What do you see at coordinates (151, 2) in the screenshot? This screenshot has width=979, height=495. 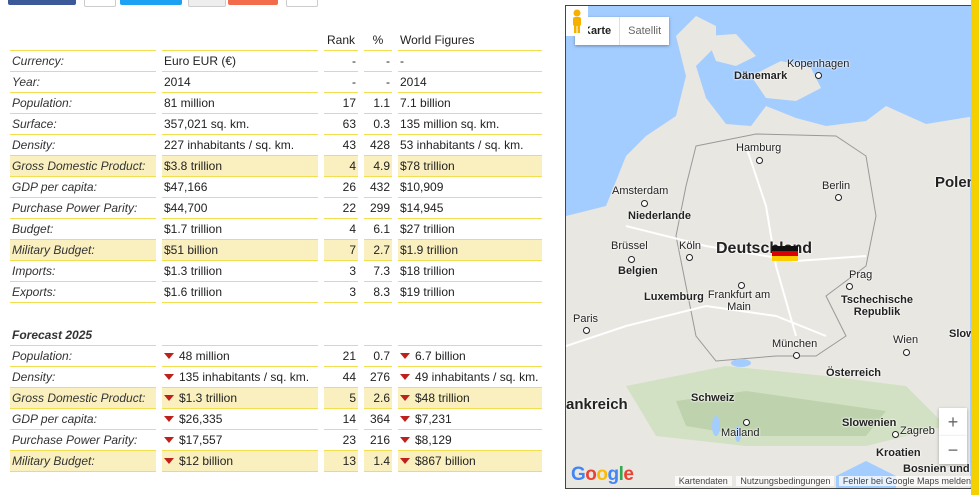 I see `twitter-share-button` at bounding box center [151, 2].